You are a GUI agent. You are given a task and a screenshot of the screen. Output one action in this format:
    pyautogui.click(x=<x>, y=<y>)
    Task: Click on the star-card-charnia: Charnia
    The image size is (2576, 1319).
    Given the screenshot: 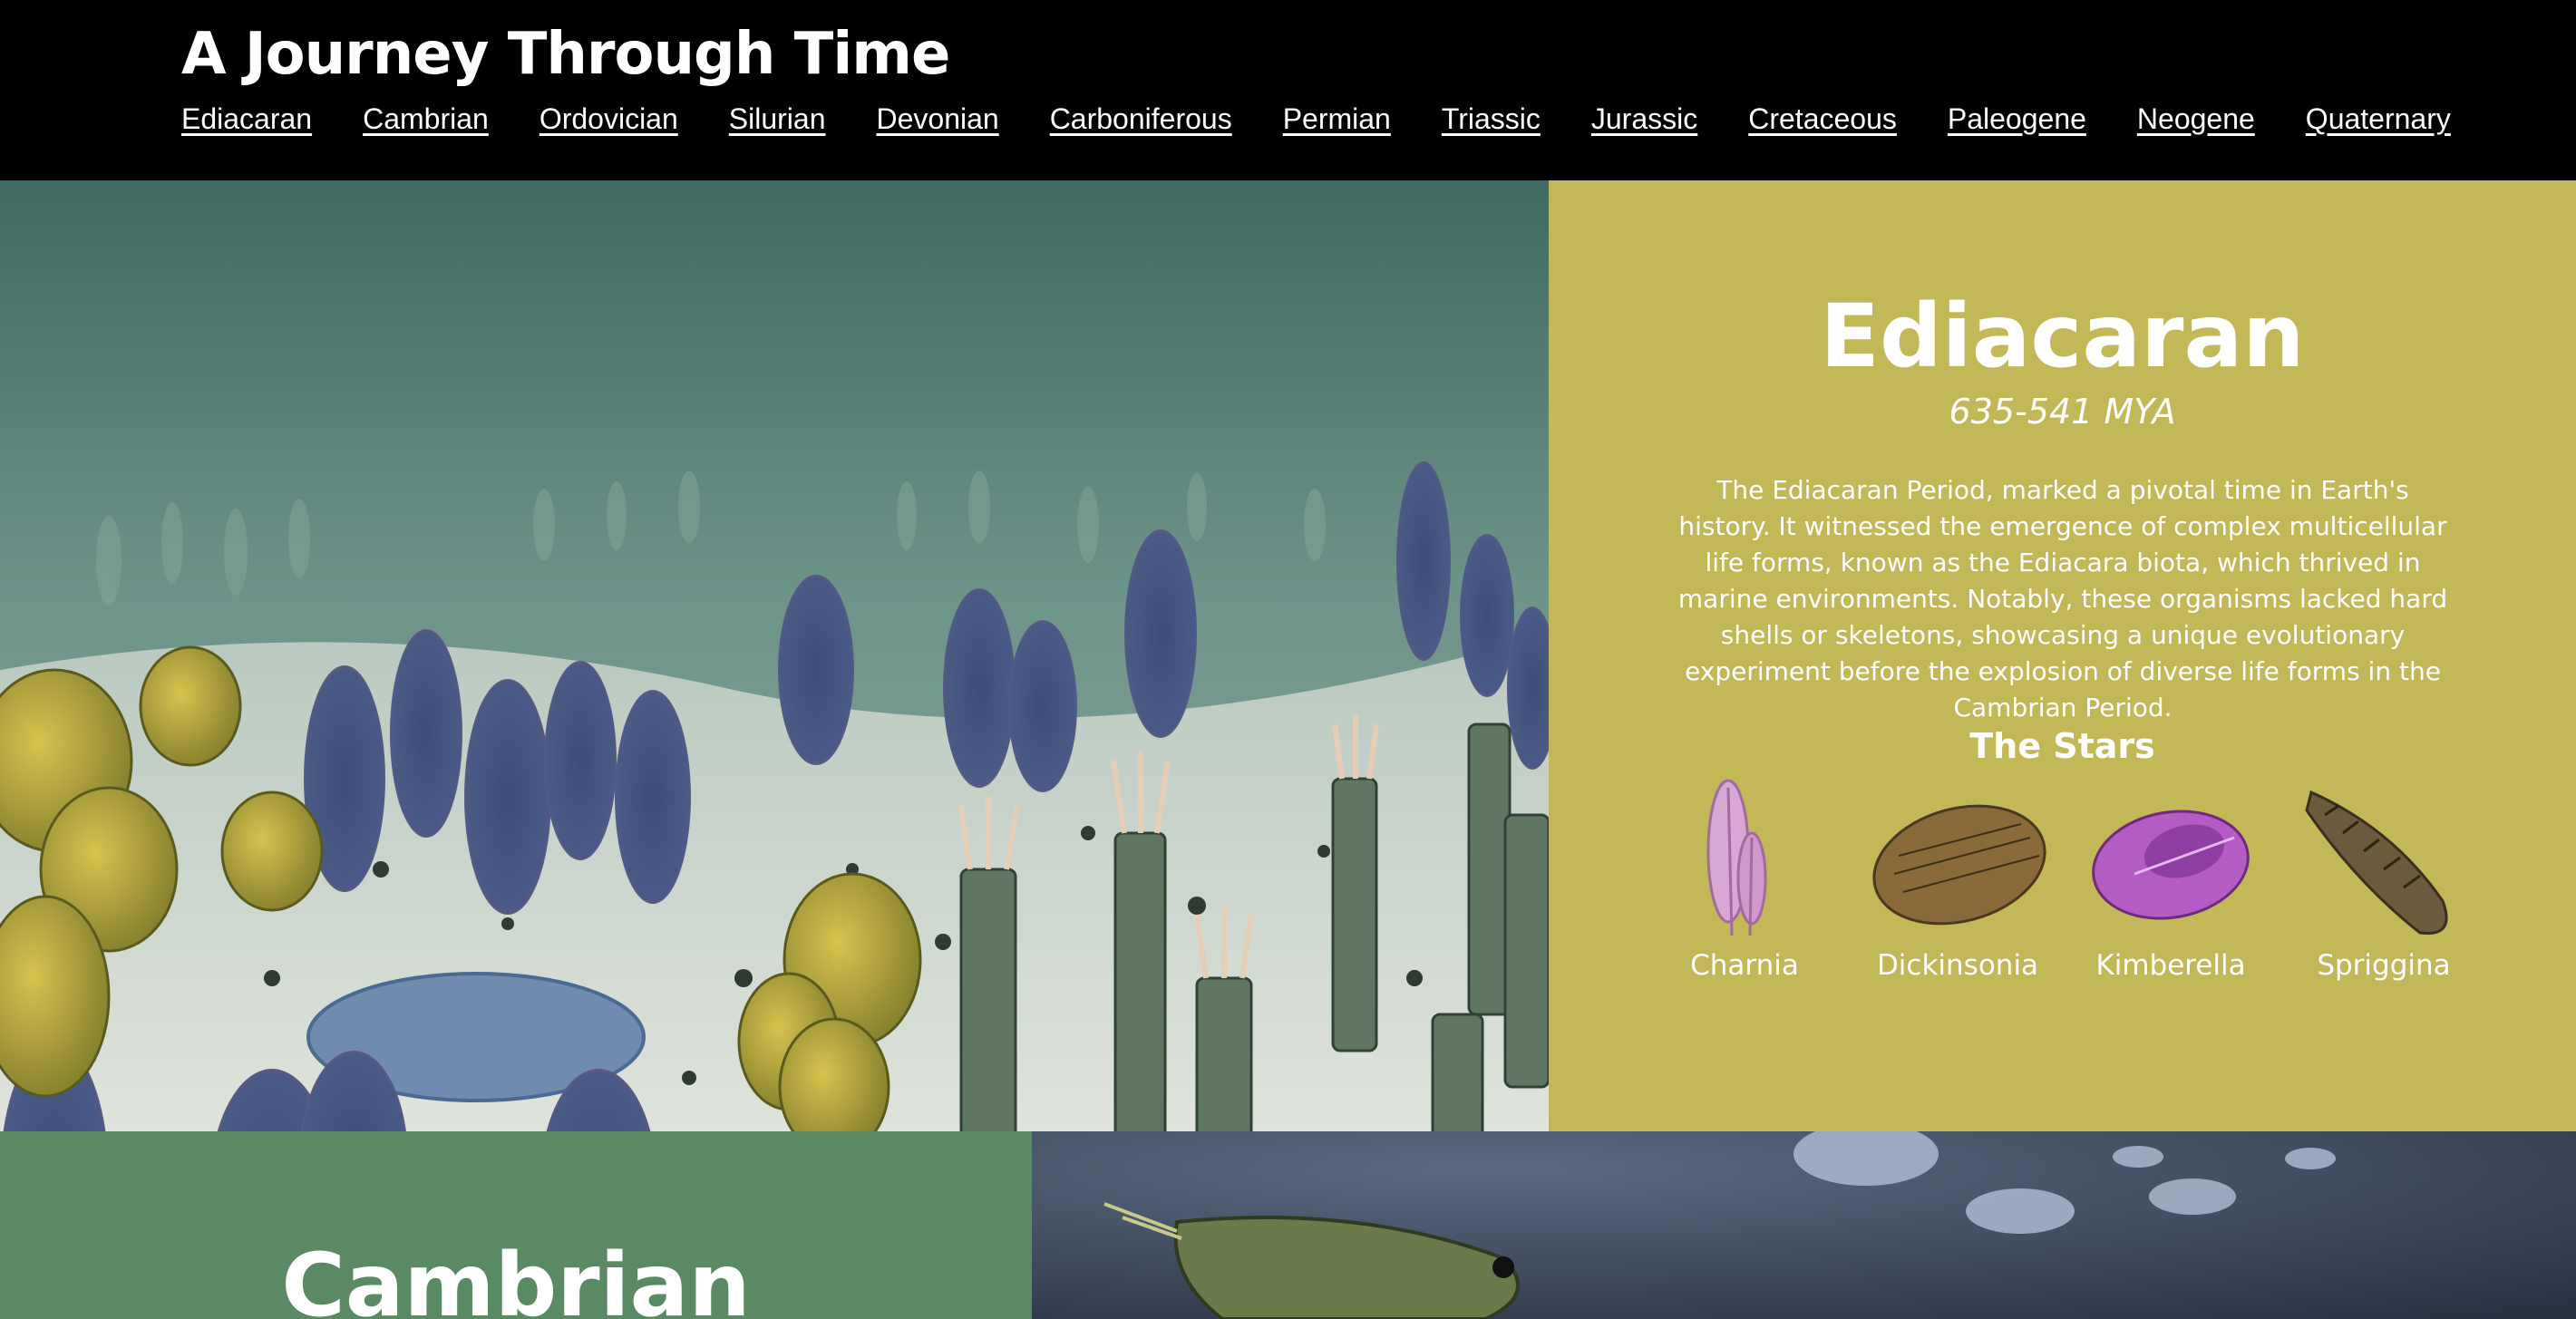 What is the action you would take?
    pyautogui.click(x=1744, y=883)
    